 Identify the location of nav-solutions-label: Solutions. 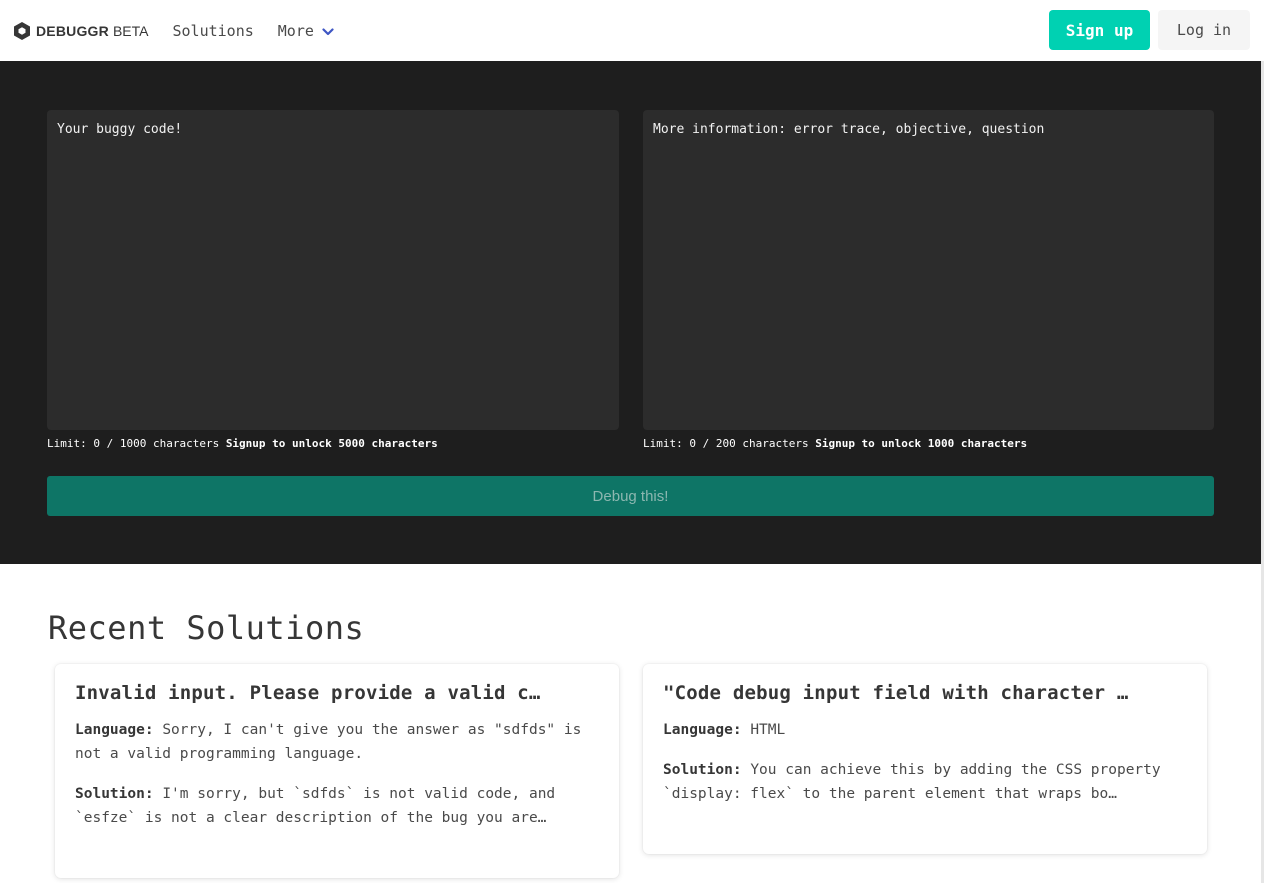
(213, 30).